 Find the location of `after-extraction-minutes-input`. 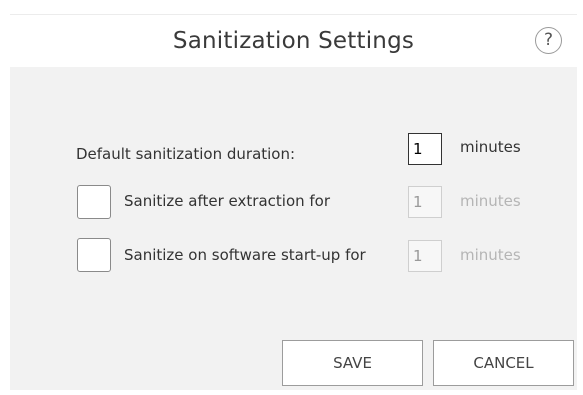

after-extraction-minutes-input is located at coordinates (425, 202).